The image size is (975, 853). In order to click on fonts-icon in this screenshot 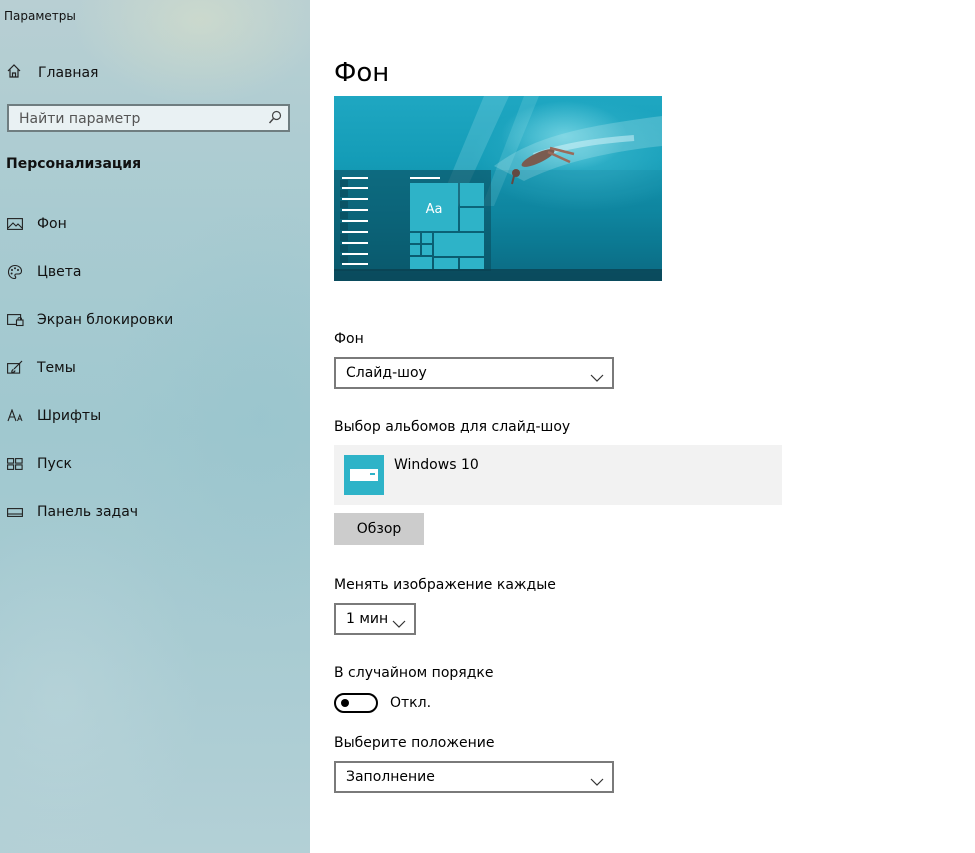, I will do `click(15, 416)`.